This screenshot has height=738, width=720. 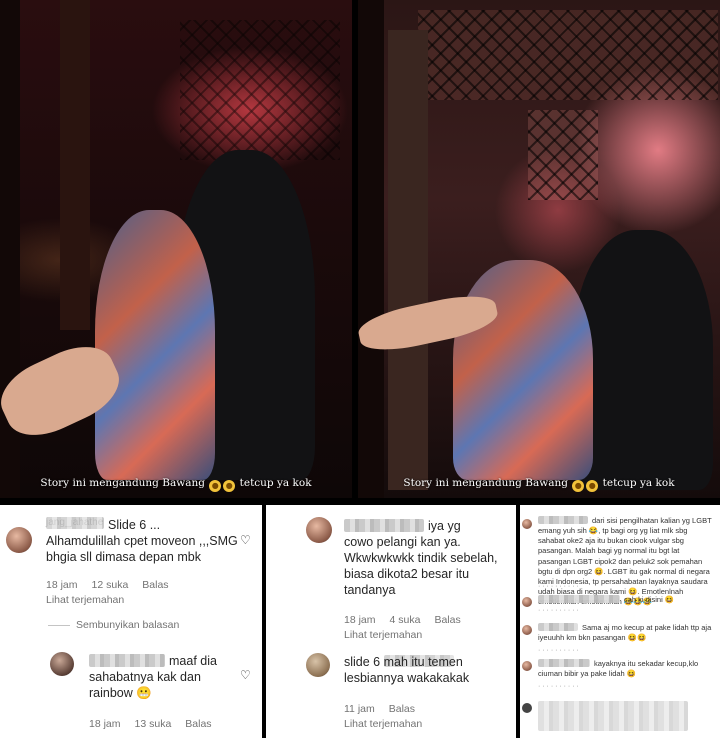 I want to click on man-figure, so click(x=643, y=360).